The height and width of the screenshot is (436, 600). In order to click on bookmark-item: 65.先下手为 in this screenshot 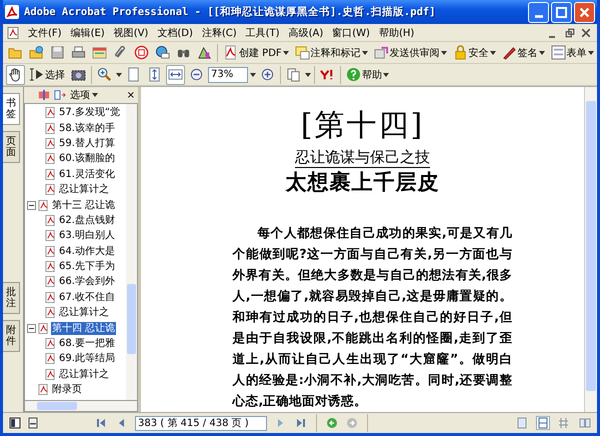, I will do `click(87, 267)`.